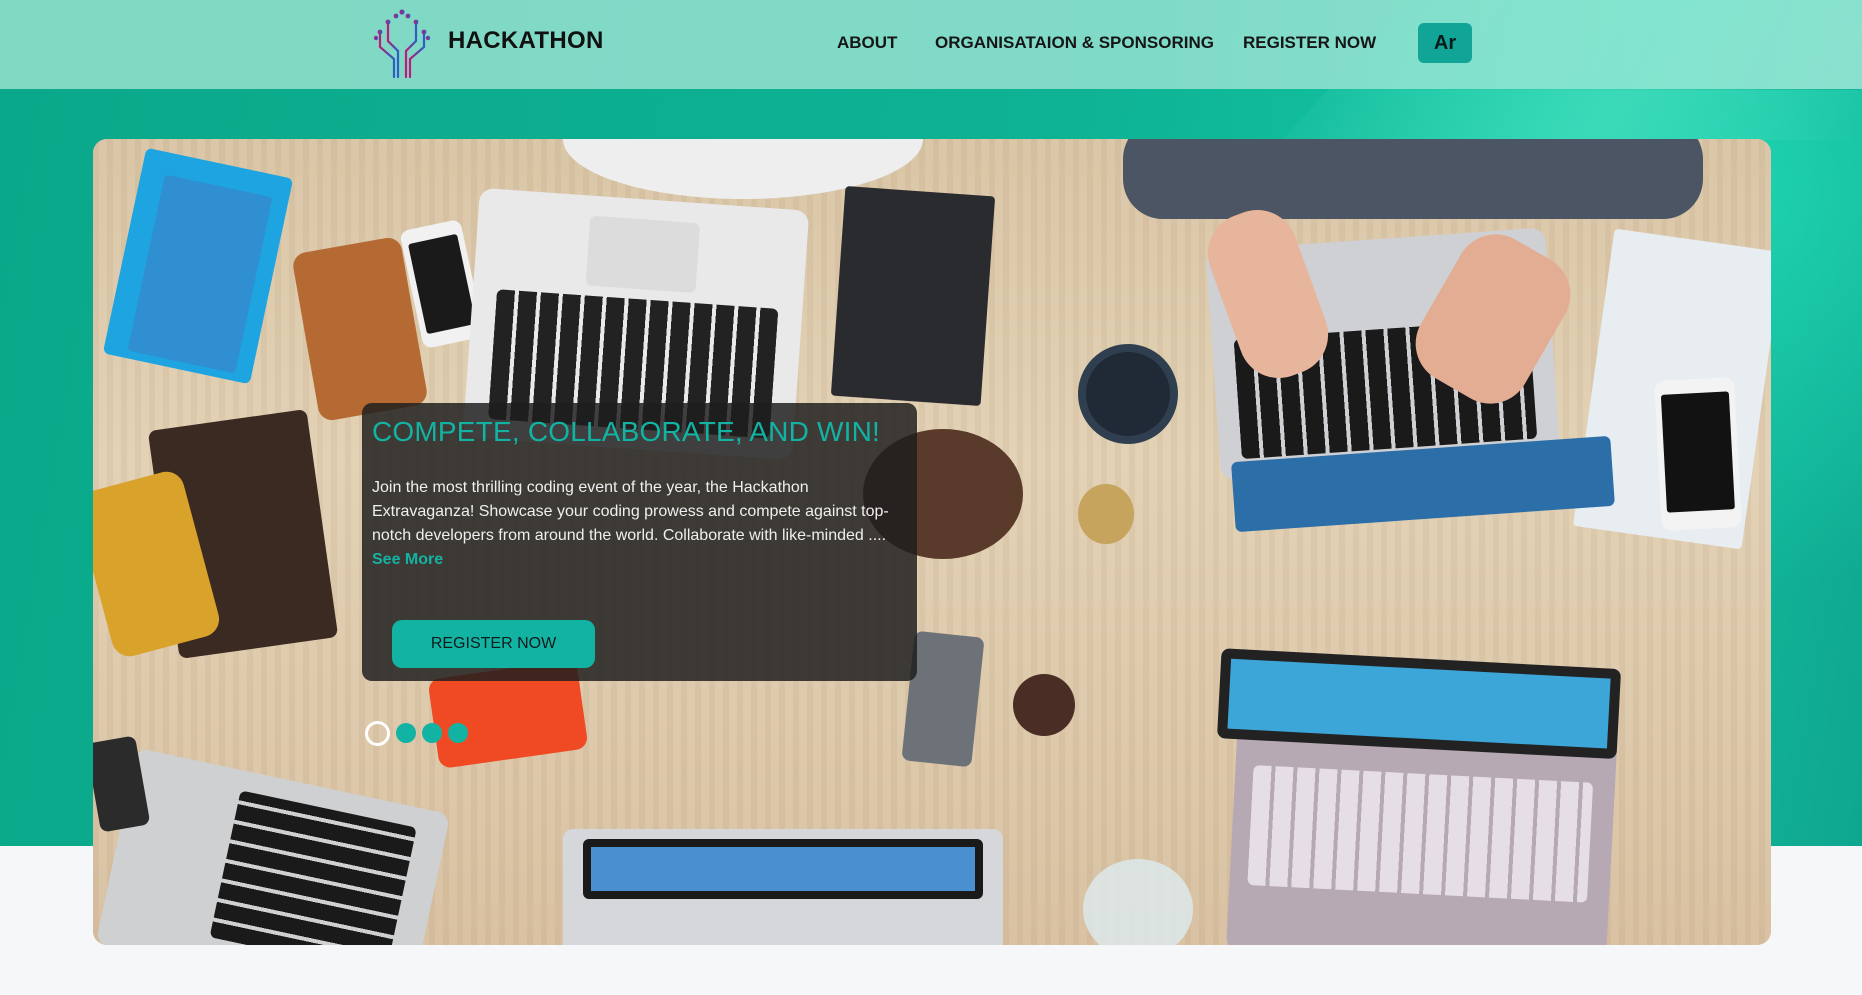 This screenshot has width=1862, height=995. What do you see at coordinates (1128, 394) in the screenshot?
I see `tea-strainer-prop` at bounding box center [1128, 394].